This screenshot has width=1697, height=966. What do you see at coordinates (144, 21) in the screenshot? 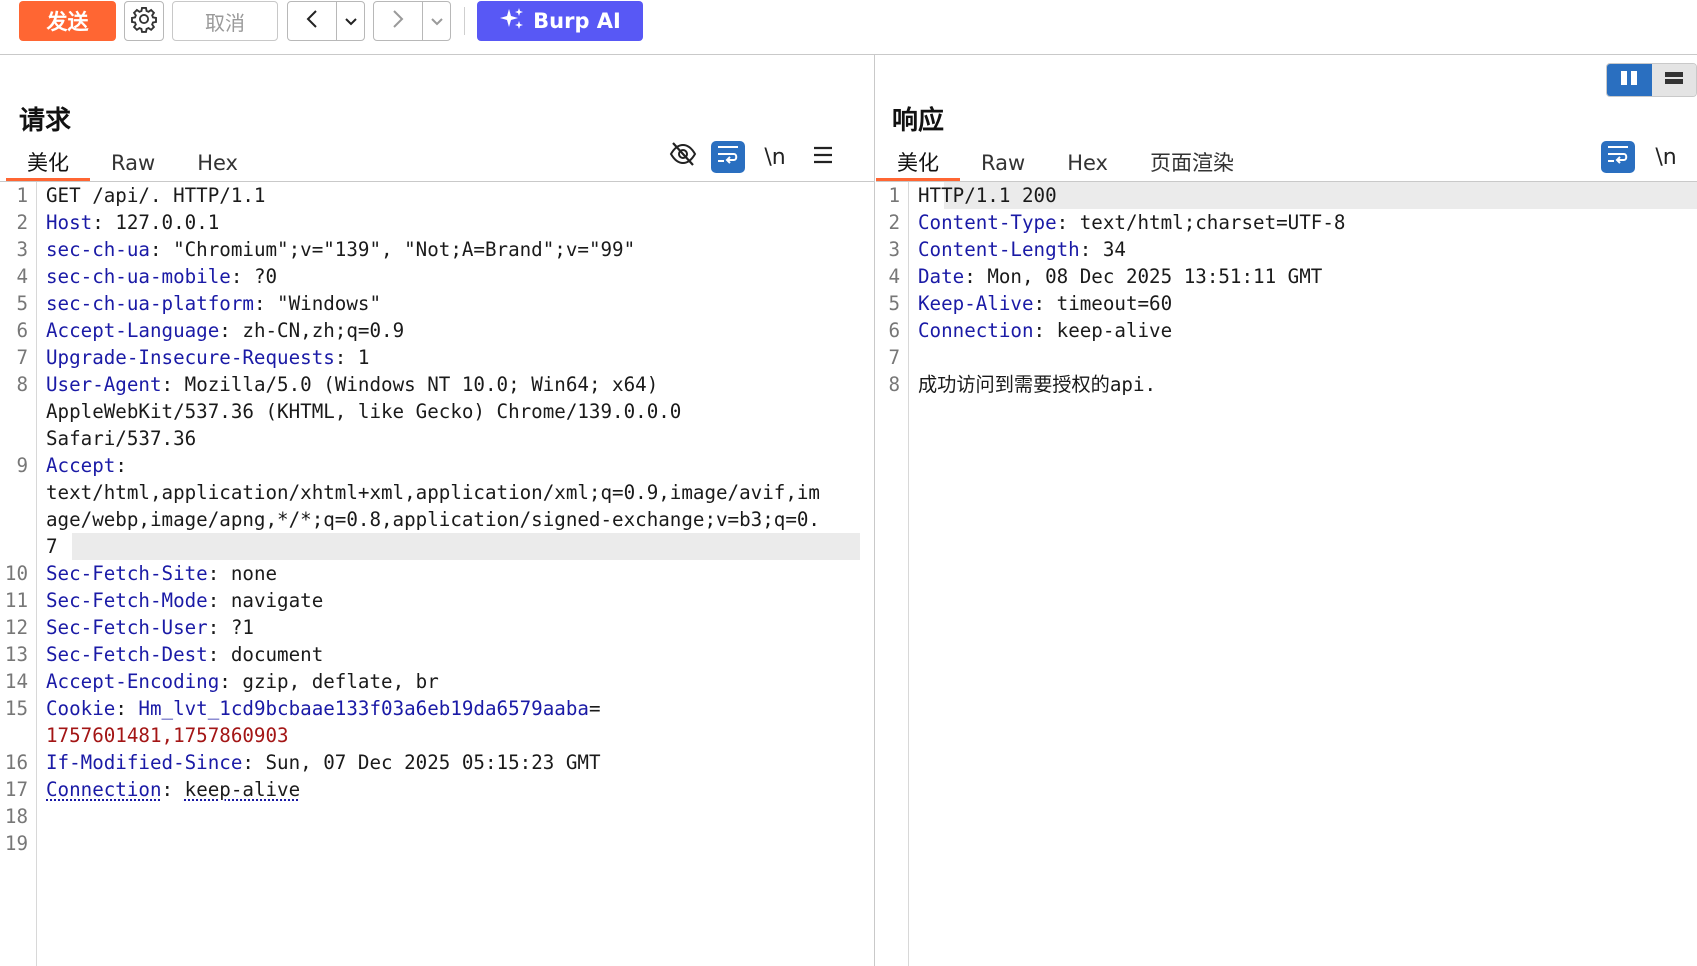
I see `settings-button` at bounding box center [144, 21].